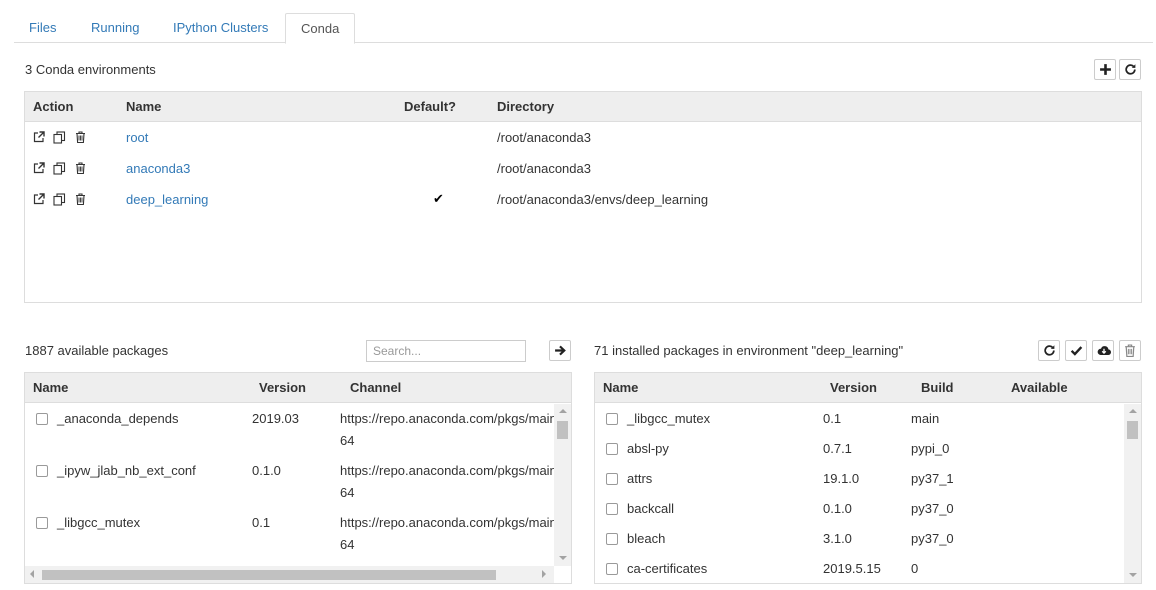 This screenshot has height=590, width=1156. What do you see at coordinates (97, 350) in the screenshot?
I see `available-packages-count: 1887 available packages` at bounding box center [97, 350].